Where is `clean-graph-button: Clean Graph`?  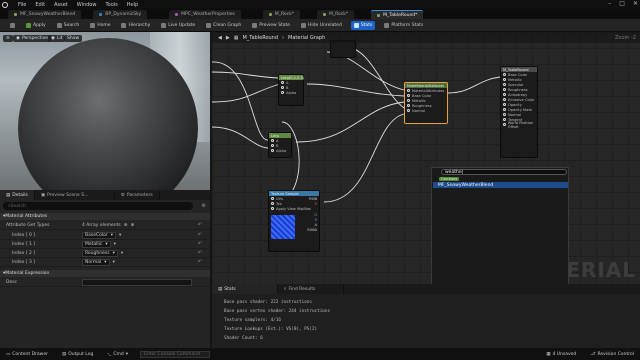 clean-graph-button: Clean Graph is located at coordinates (223, 25).